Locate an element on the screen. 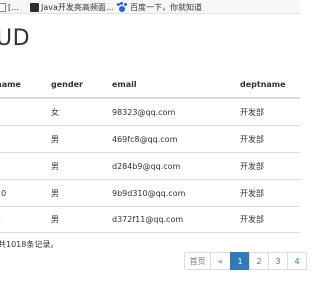 The width and height of the screenshot is (320, 300). table-row: 1 男 d372f11@qq.com 开发部 is located at coordinates (150, 219).